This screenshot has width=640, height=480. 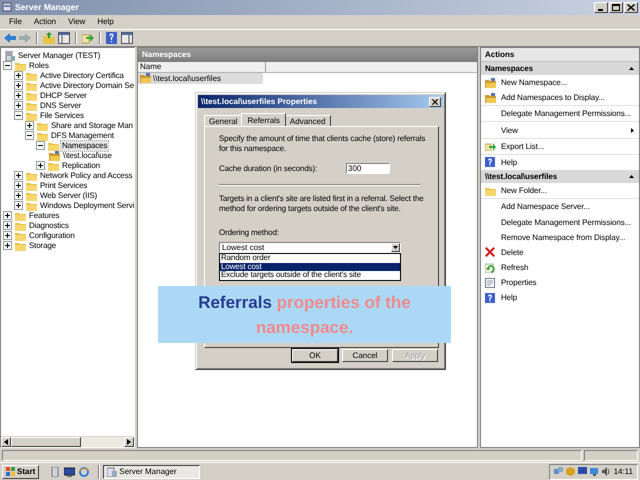 What do you see at coordinates (7, 7) in the screenshot?
I see `app-icon` at bounding box center [7, 7].